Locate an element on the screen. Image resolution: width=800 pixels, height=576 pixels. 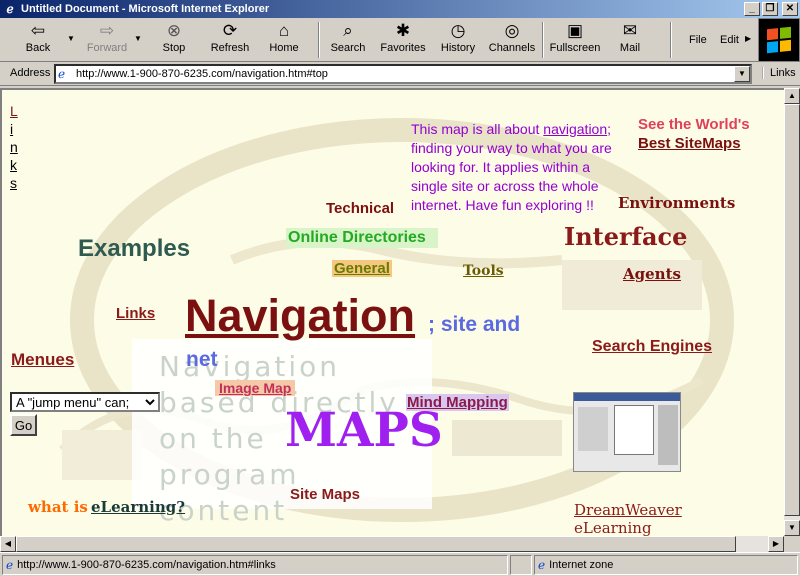
home-button: ⌂ Home is located at coordinates (284, 40).